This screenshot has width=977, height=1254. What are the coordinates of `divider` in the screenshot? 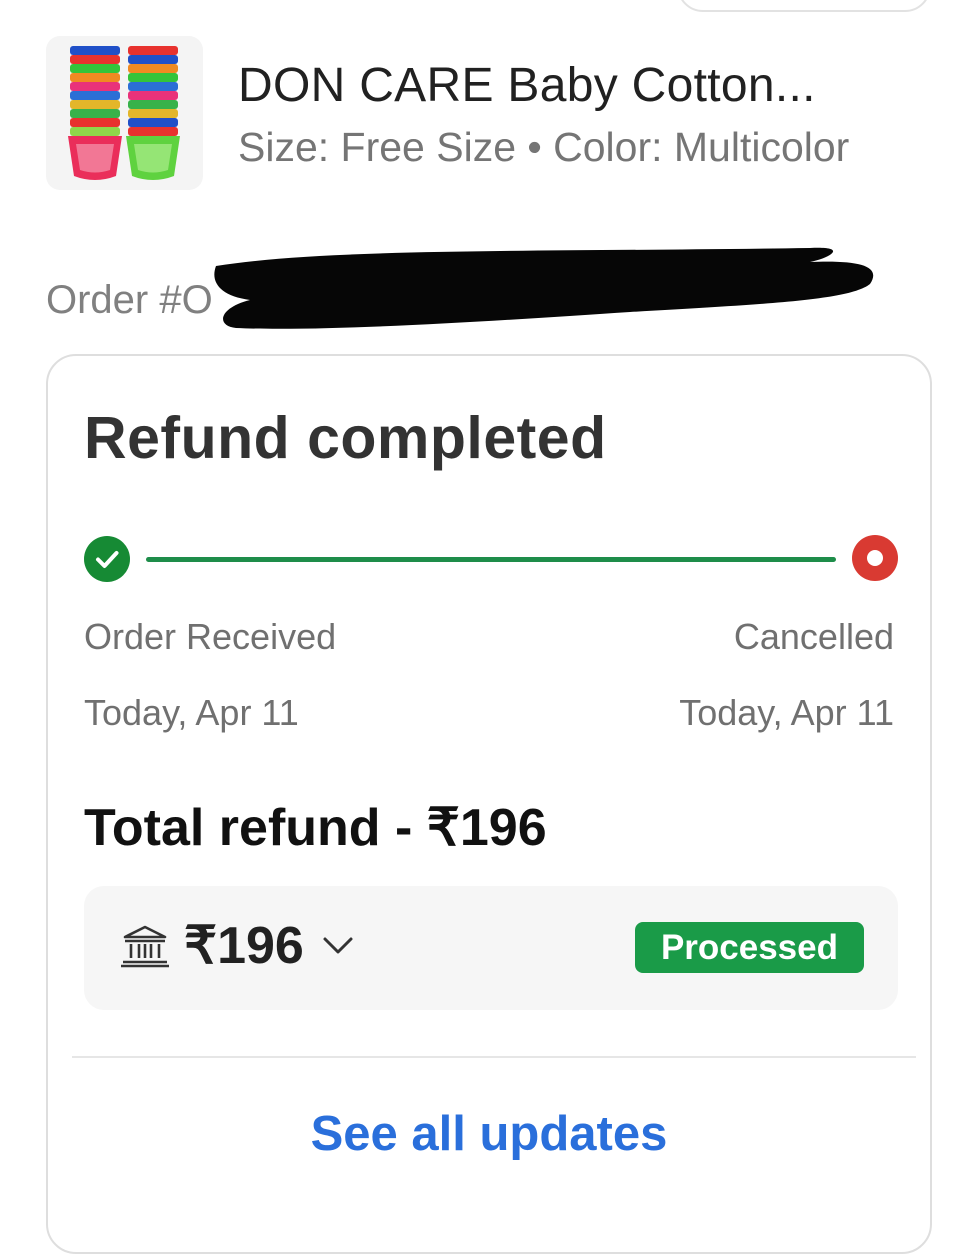 It's located at (494, 1057).